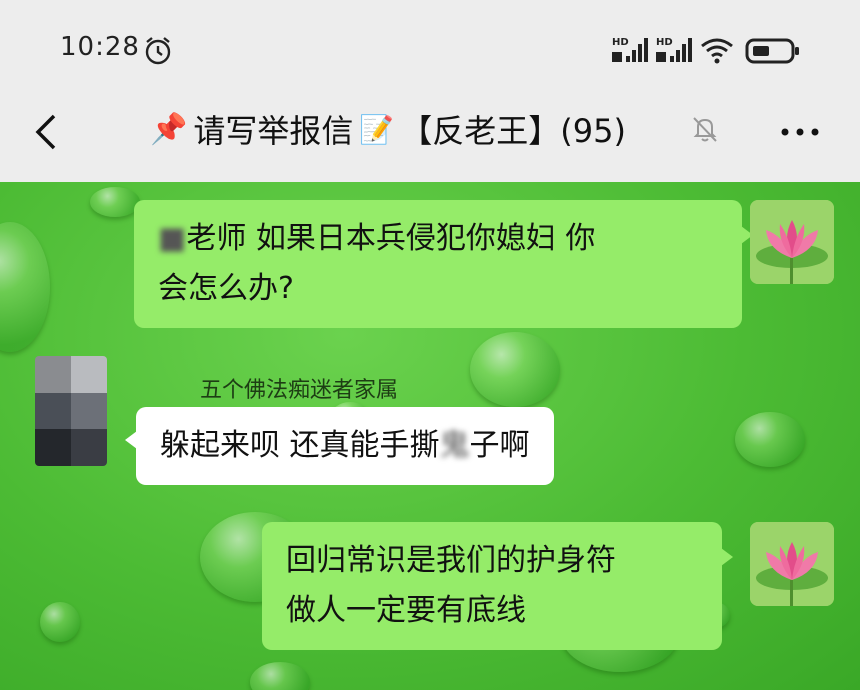 This screenshot has width=860, height=690. What do you see at coordinates (630, 49) in the screenshot?
I see `signal-icon: HD` at bounding box center [630, 49].